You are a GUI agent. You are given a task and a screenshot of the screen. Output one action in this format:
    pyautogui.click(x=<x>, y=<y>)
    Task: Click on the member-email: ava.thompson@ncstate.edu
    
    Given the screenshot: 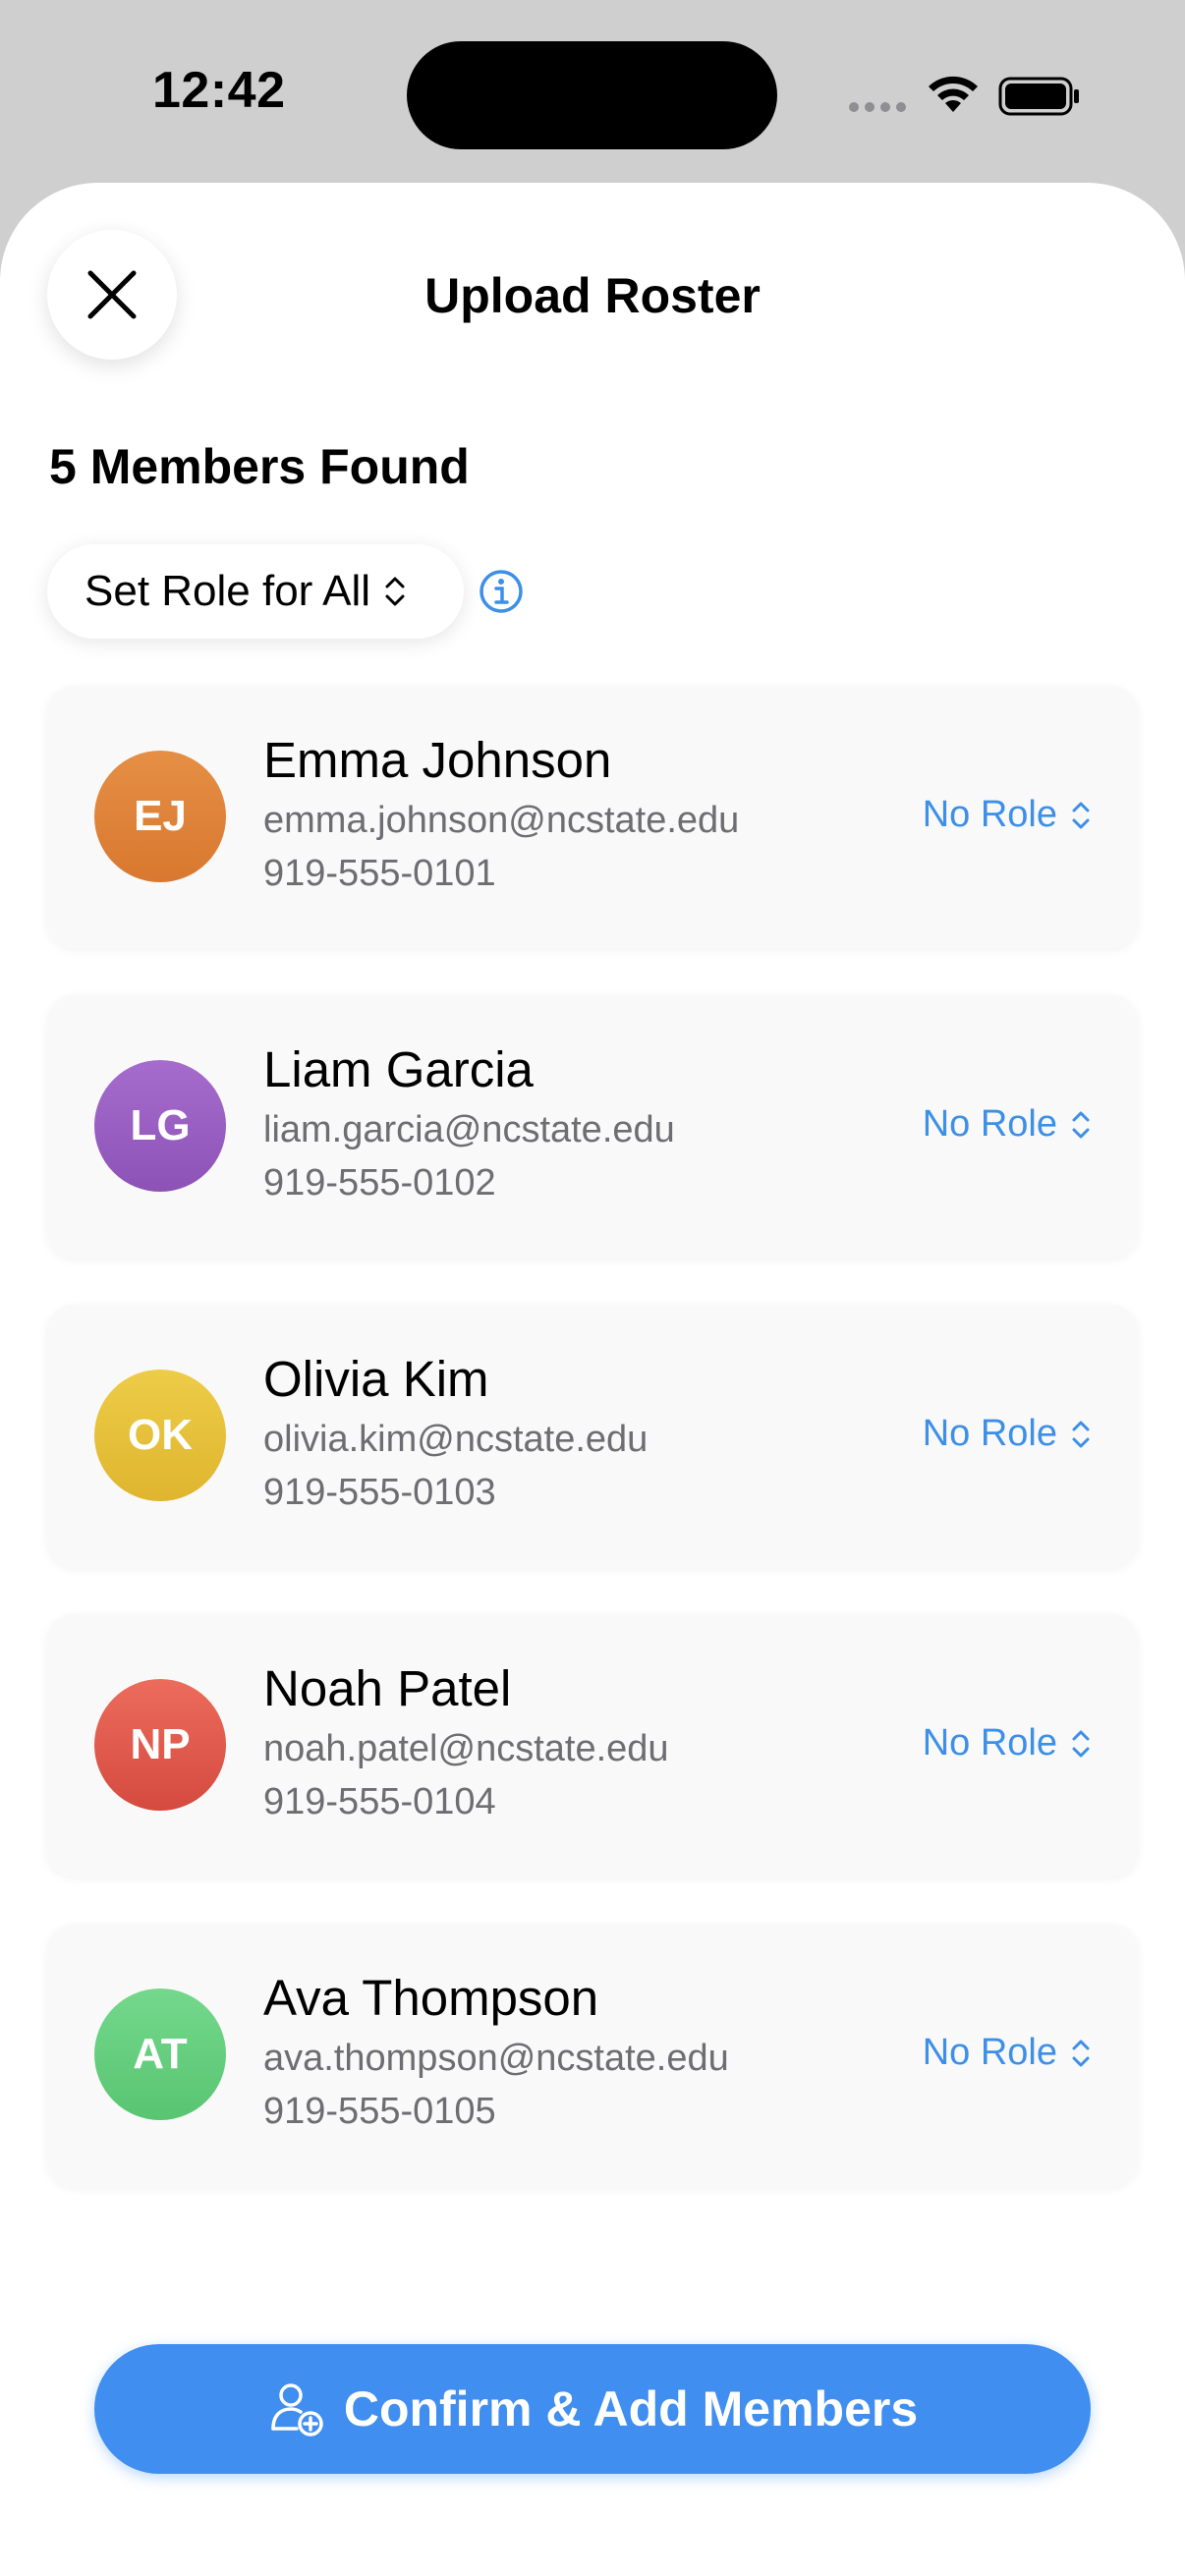 What is the action you would take?
    pyautogui.click(x=496, y=2058)
    